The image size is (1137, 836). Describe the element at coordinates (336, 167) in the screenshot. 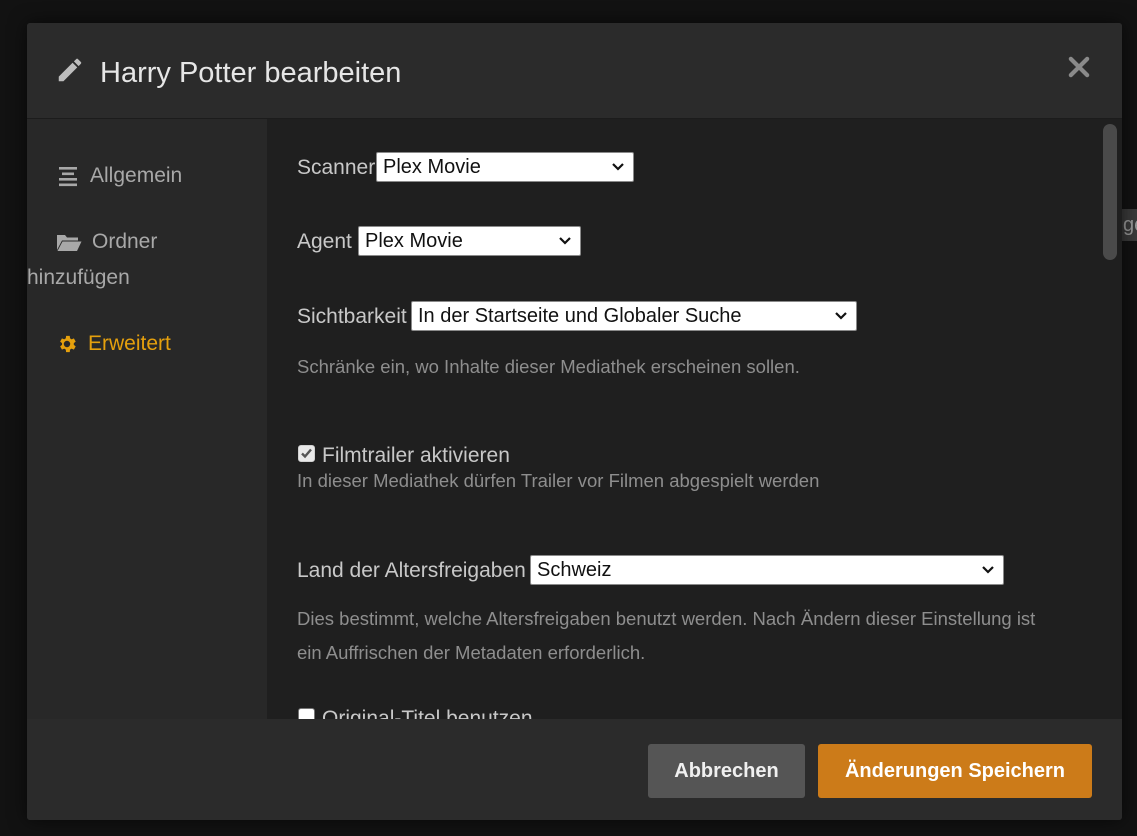

I see `scanner-label: Scanner` at that location.